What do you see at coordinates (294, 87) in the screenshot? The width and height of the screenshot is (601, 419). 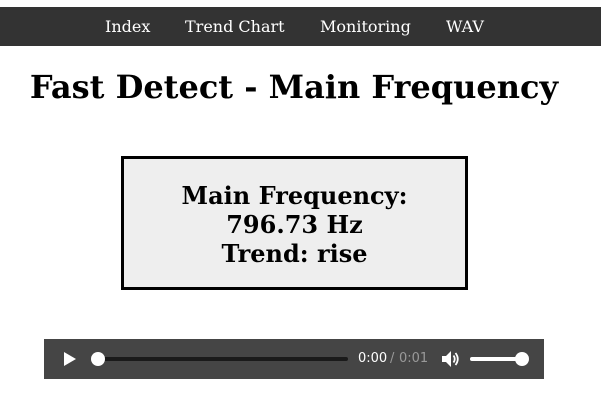 I see `page-title: Fast Detect - Main Frequency` at bounding box center [294, 87].